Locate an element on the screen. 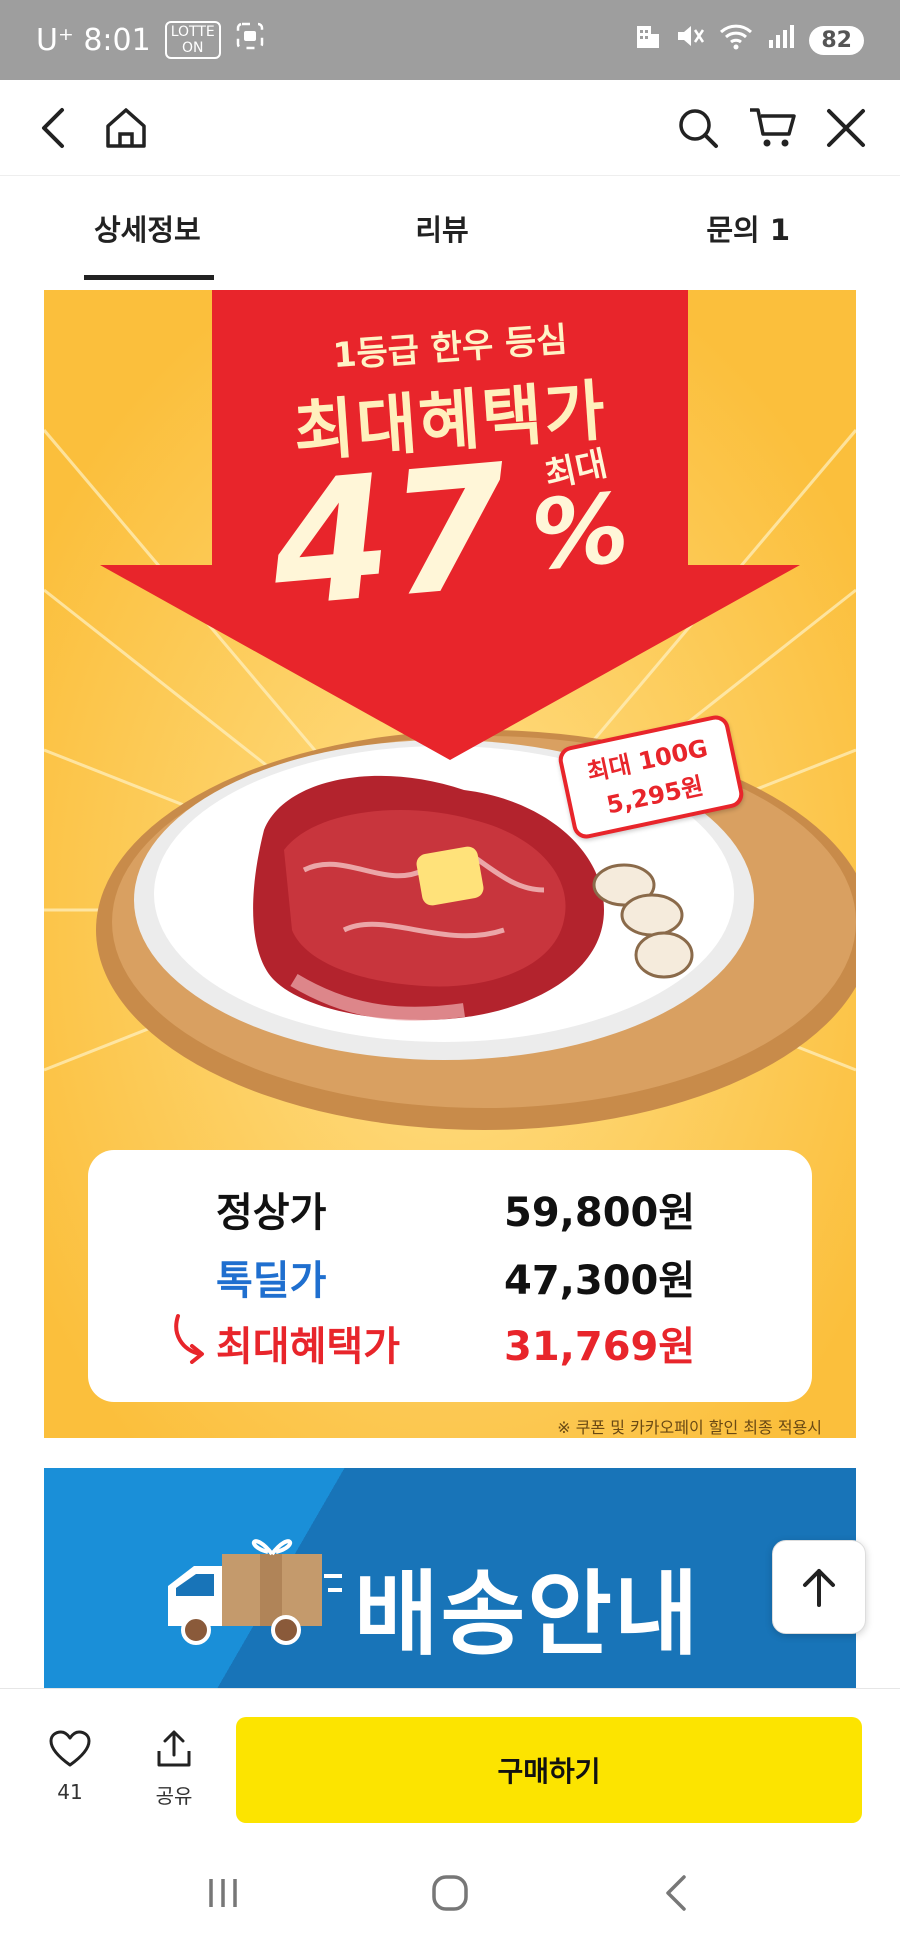 This screenshot has height=1950, width=900. top-app-bar is located at coordinates (450, 128).